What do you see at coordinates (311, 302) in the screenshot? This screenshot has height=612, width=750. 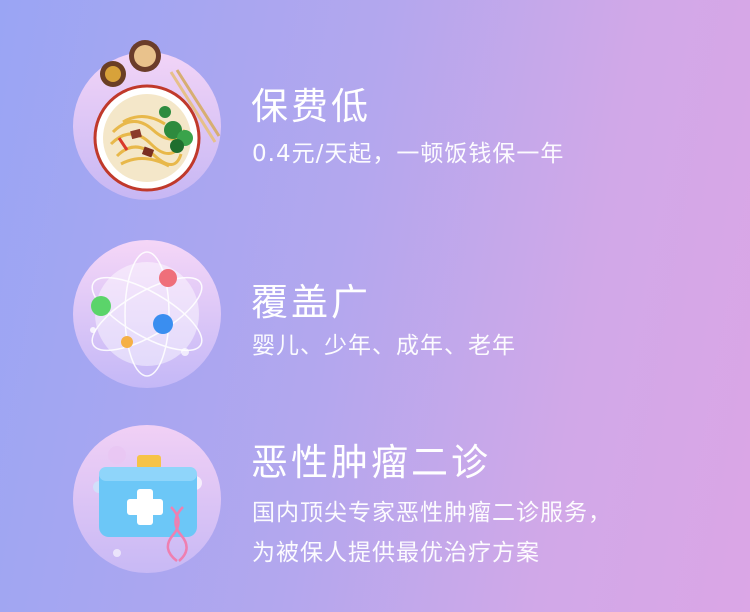 I see `feature-title: 覆盖广` at bounding box center [311, 302].